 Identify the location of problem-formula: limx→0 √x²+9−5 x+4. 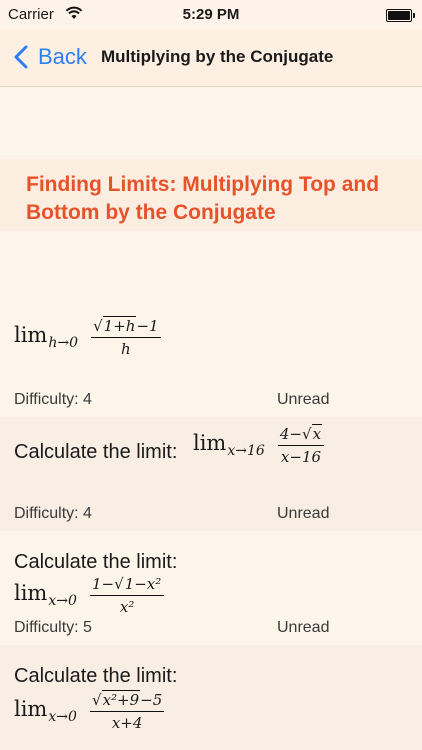
(89, 711).